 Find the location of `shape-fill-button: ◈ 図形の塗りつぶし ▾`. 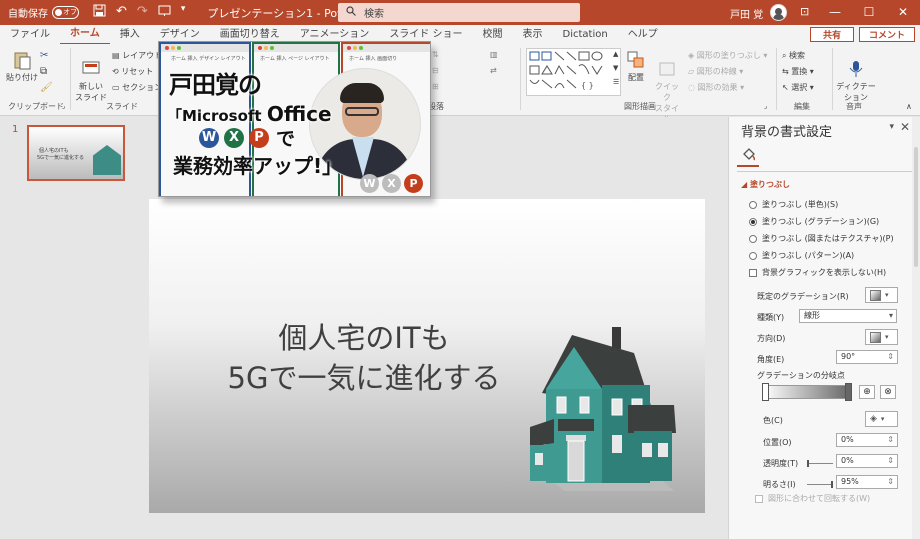

shape-fill-button: ◈ 図形の塗りつぶし ▾ is located at coordinates (727, 55).